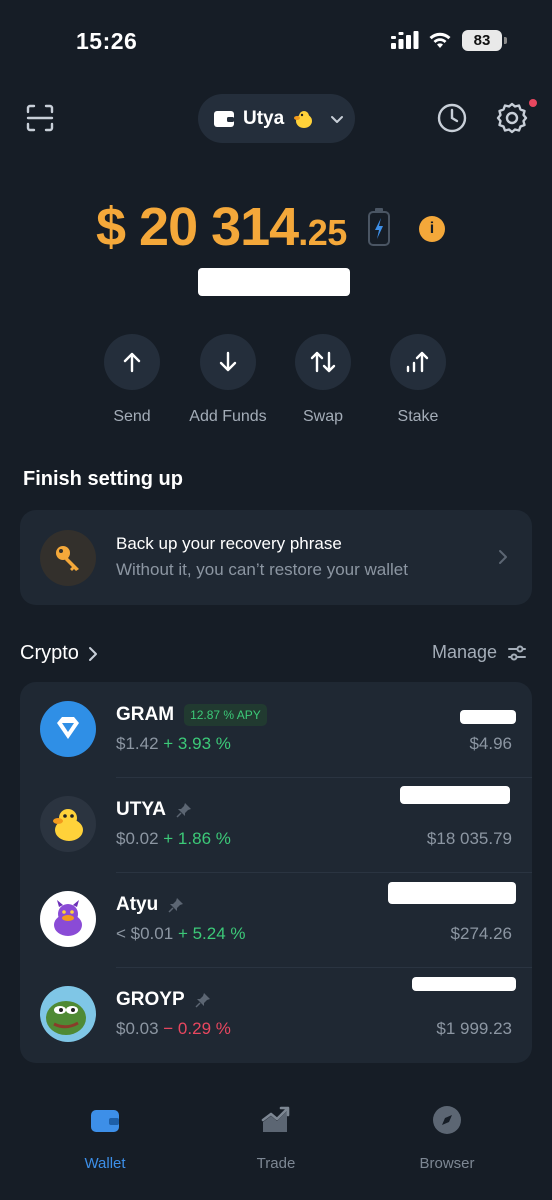 The width and height of the screenshot is (552, 1200). Describe the element at coordinates (105, 1163) in the screenshot. I see `nav-wallet-label: Wallet` at that location.